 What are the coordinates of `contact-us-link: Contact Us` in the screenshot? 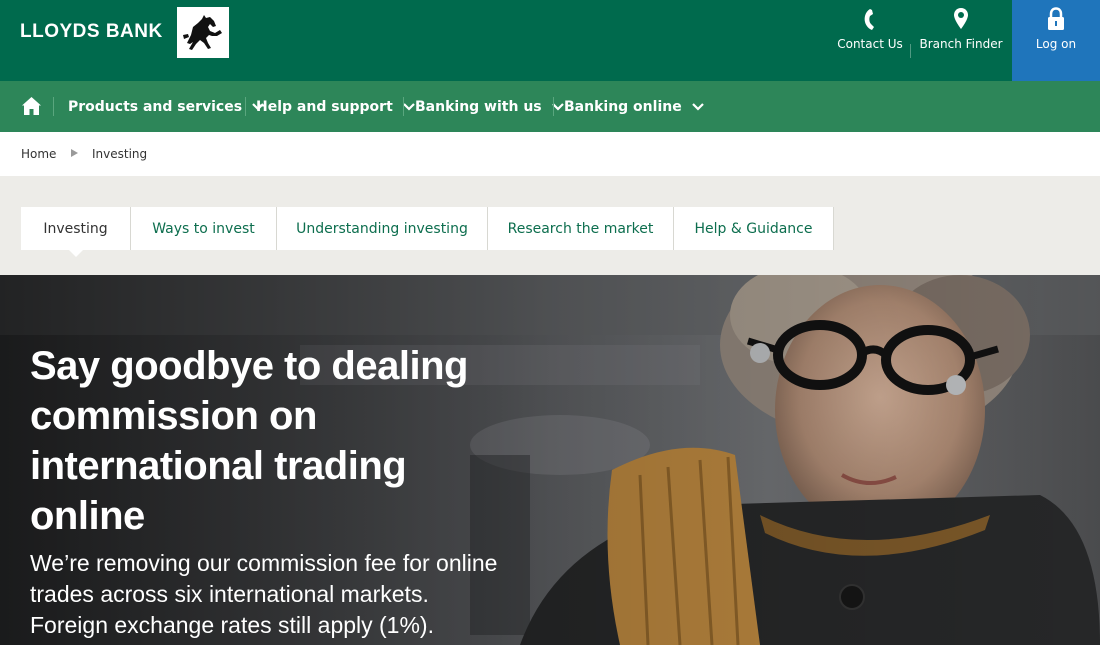 It's located at (870, 40).